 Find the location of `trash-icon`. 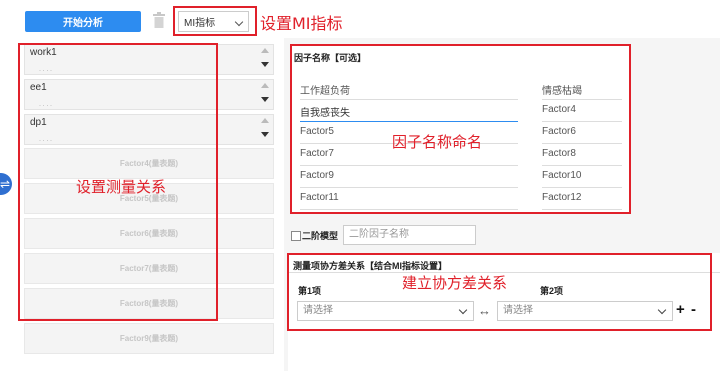

trash-icon is located at coordinates (159, 20).